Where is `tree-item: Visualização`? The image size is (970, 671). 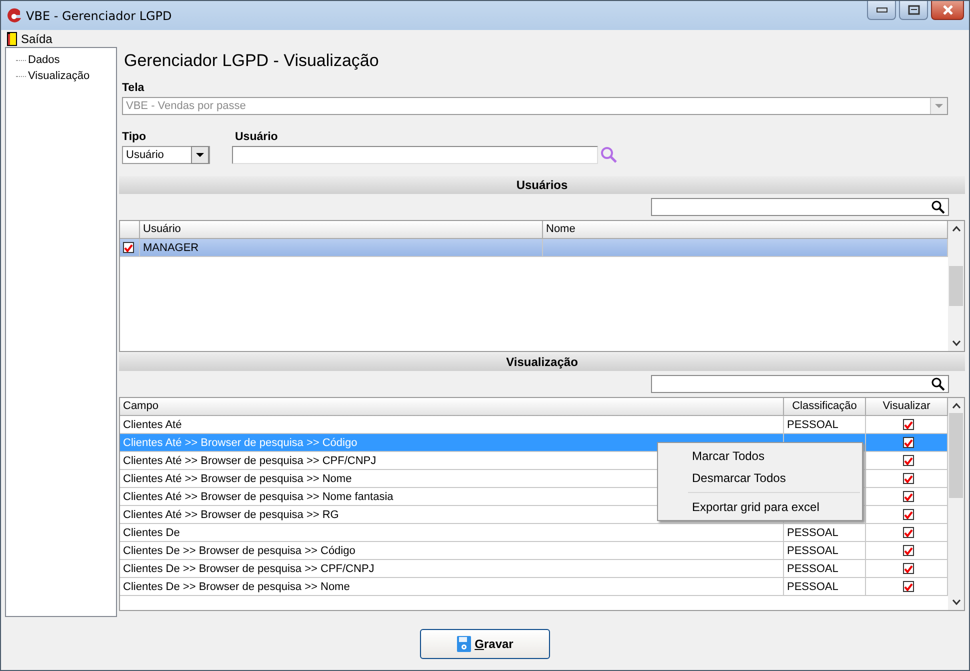
tree-item: Visualização is located at coordinates (59, 76).